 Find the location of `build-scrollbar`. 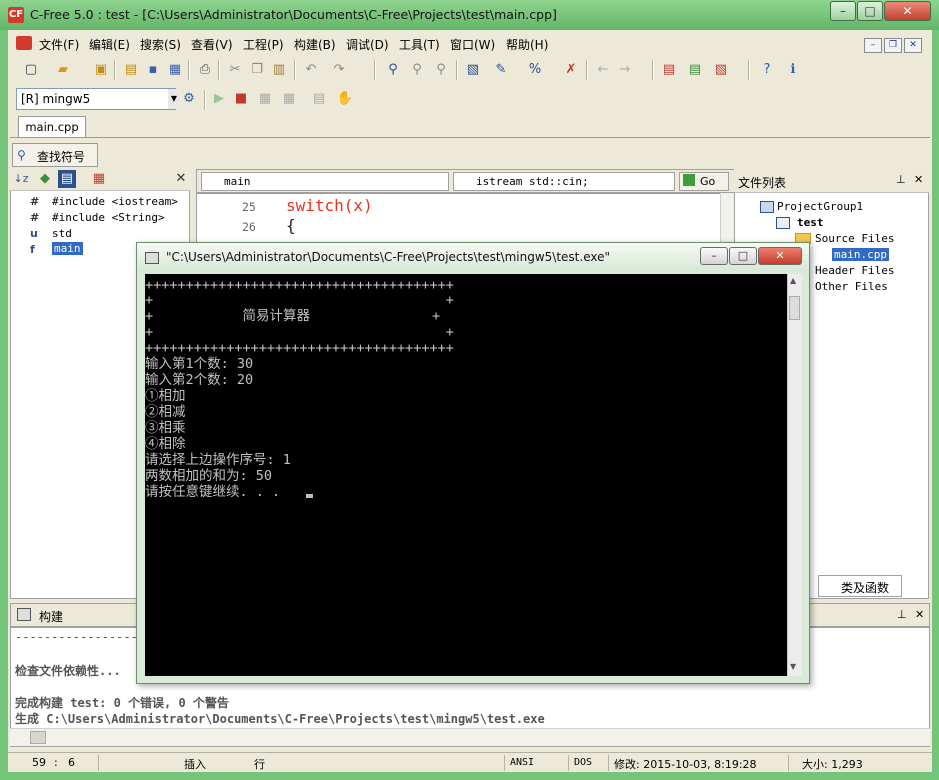

build-scrollbar is located at coordinates (470, 737).